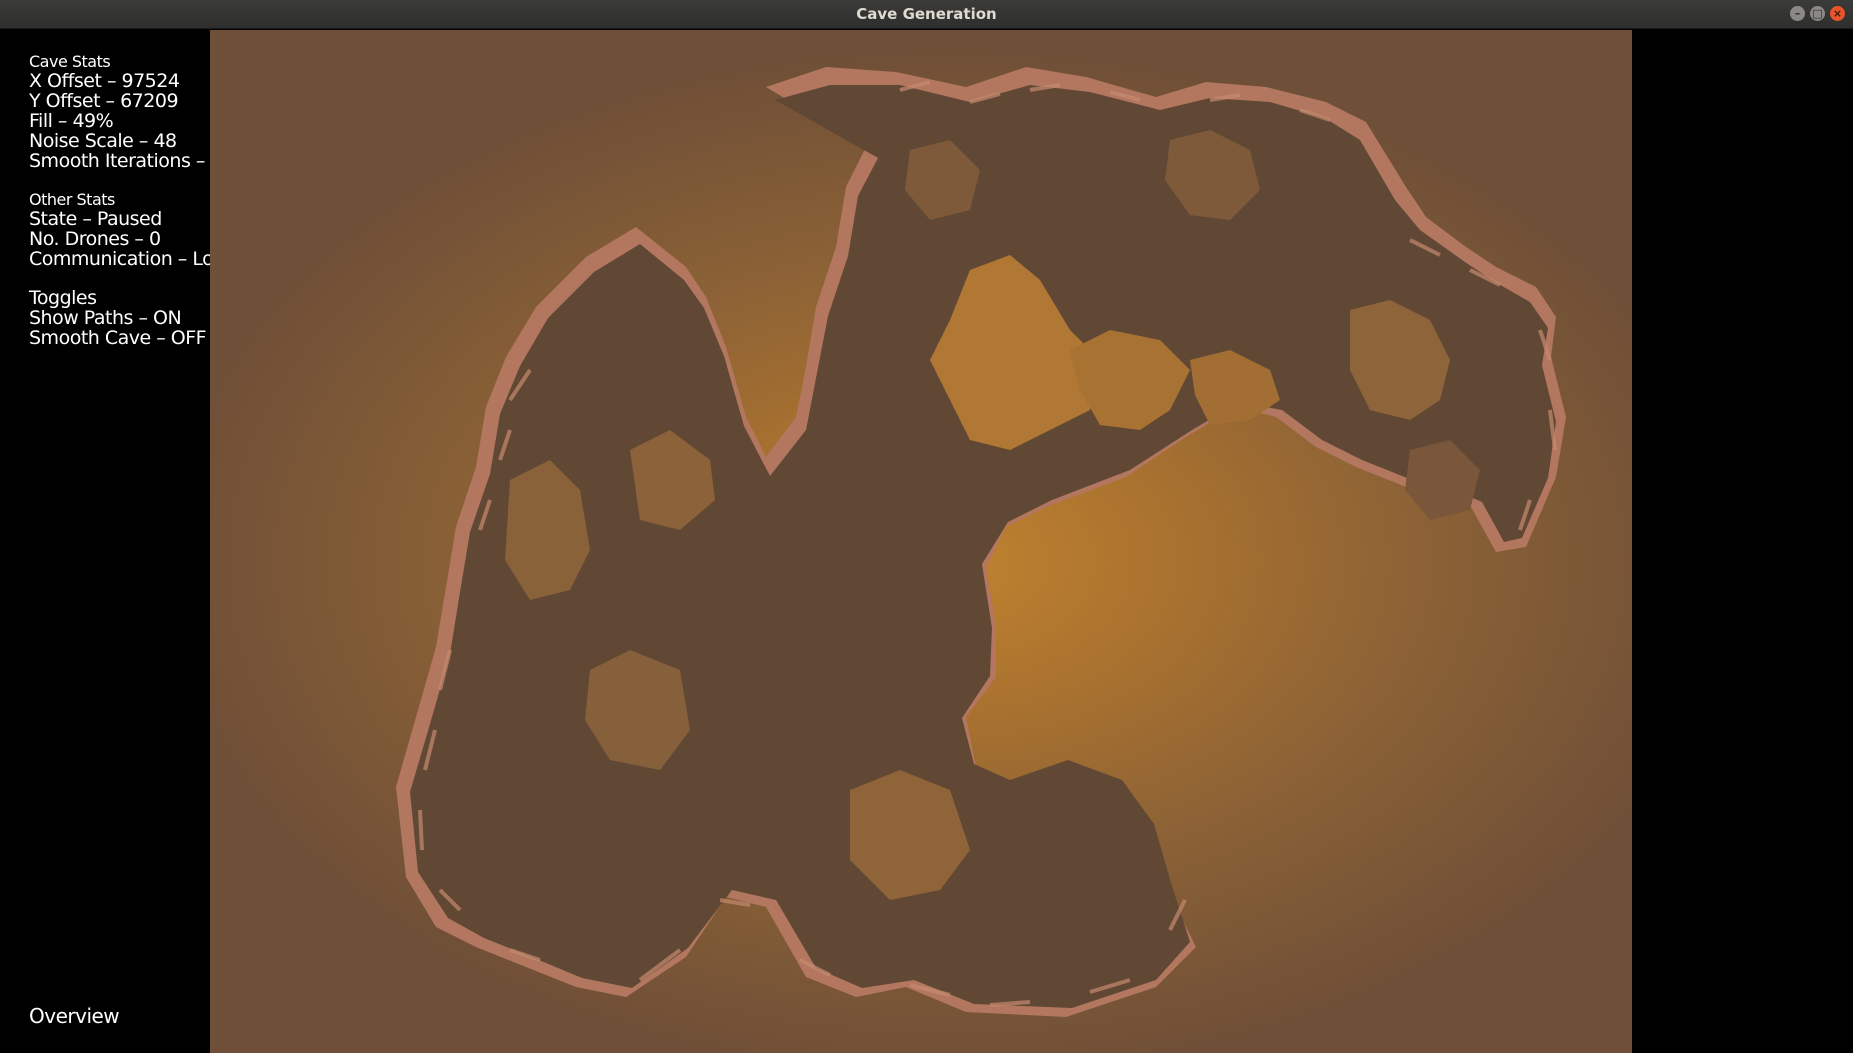  Describe the element at coordinates (104, 101) in the screenshot. I see `y-offset-stat: Y Offset – 67209` at that location.